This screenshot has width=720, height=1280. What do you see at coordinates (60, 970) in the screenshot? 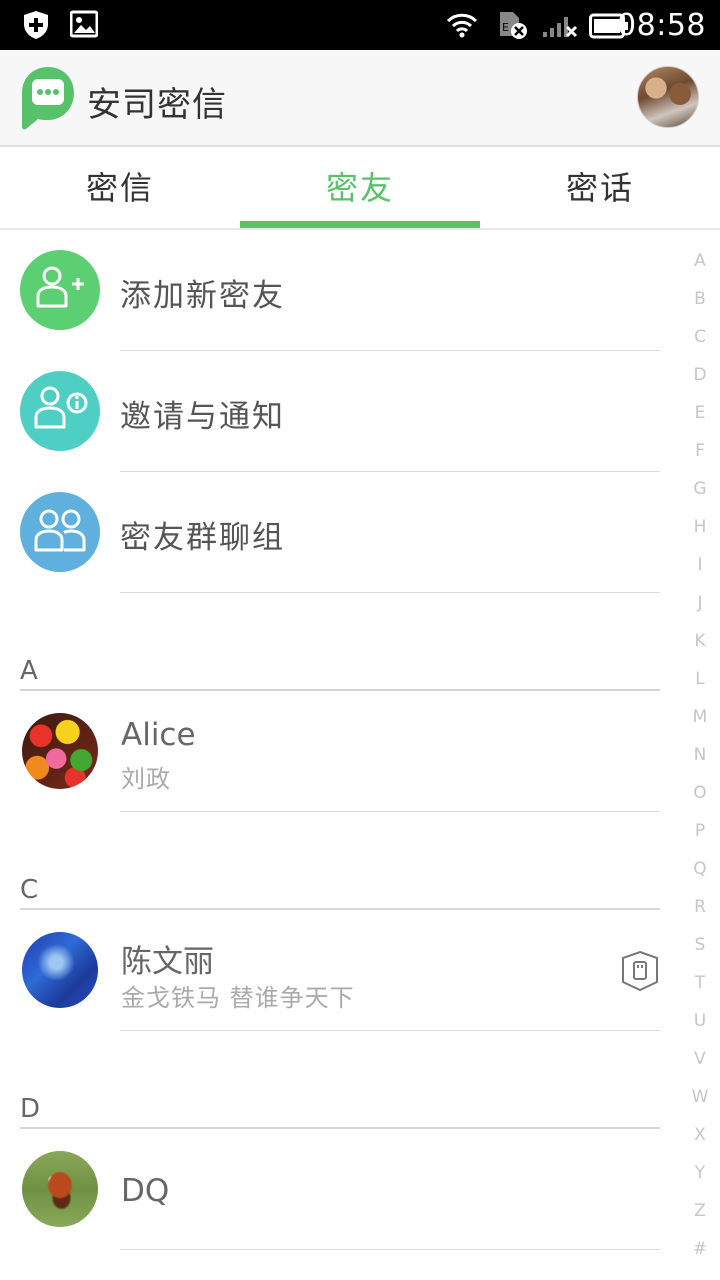
I see `blue-avatar` at bounding box center [60, 970].